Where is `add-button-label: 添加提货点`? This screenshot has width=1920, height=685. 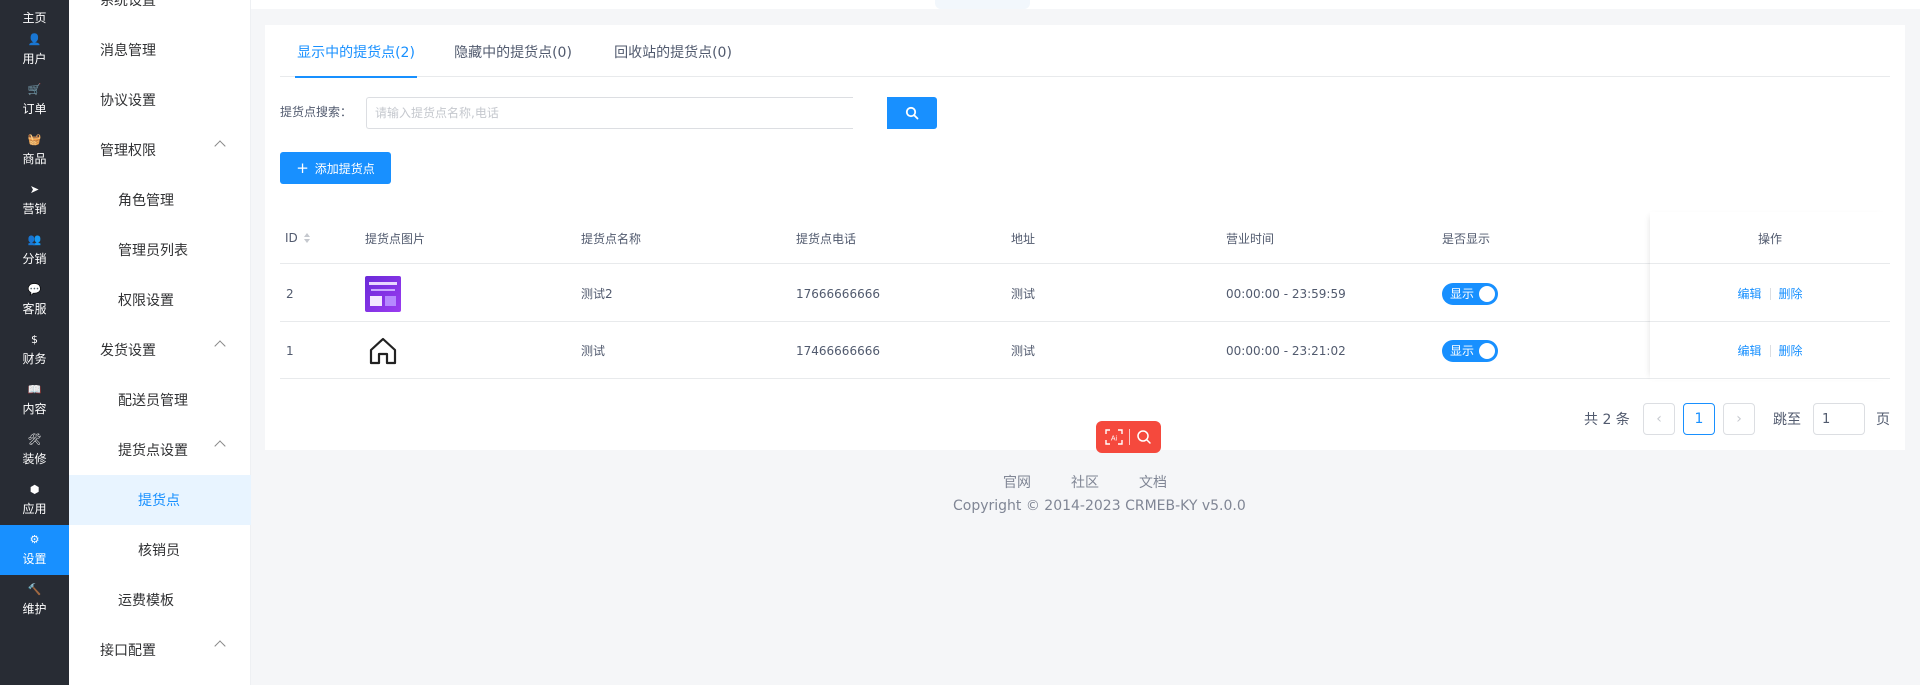 add-button-label: 添加提货点 is located at coordinates (344, 168).